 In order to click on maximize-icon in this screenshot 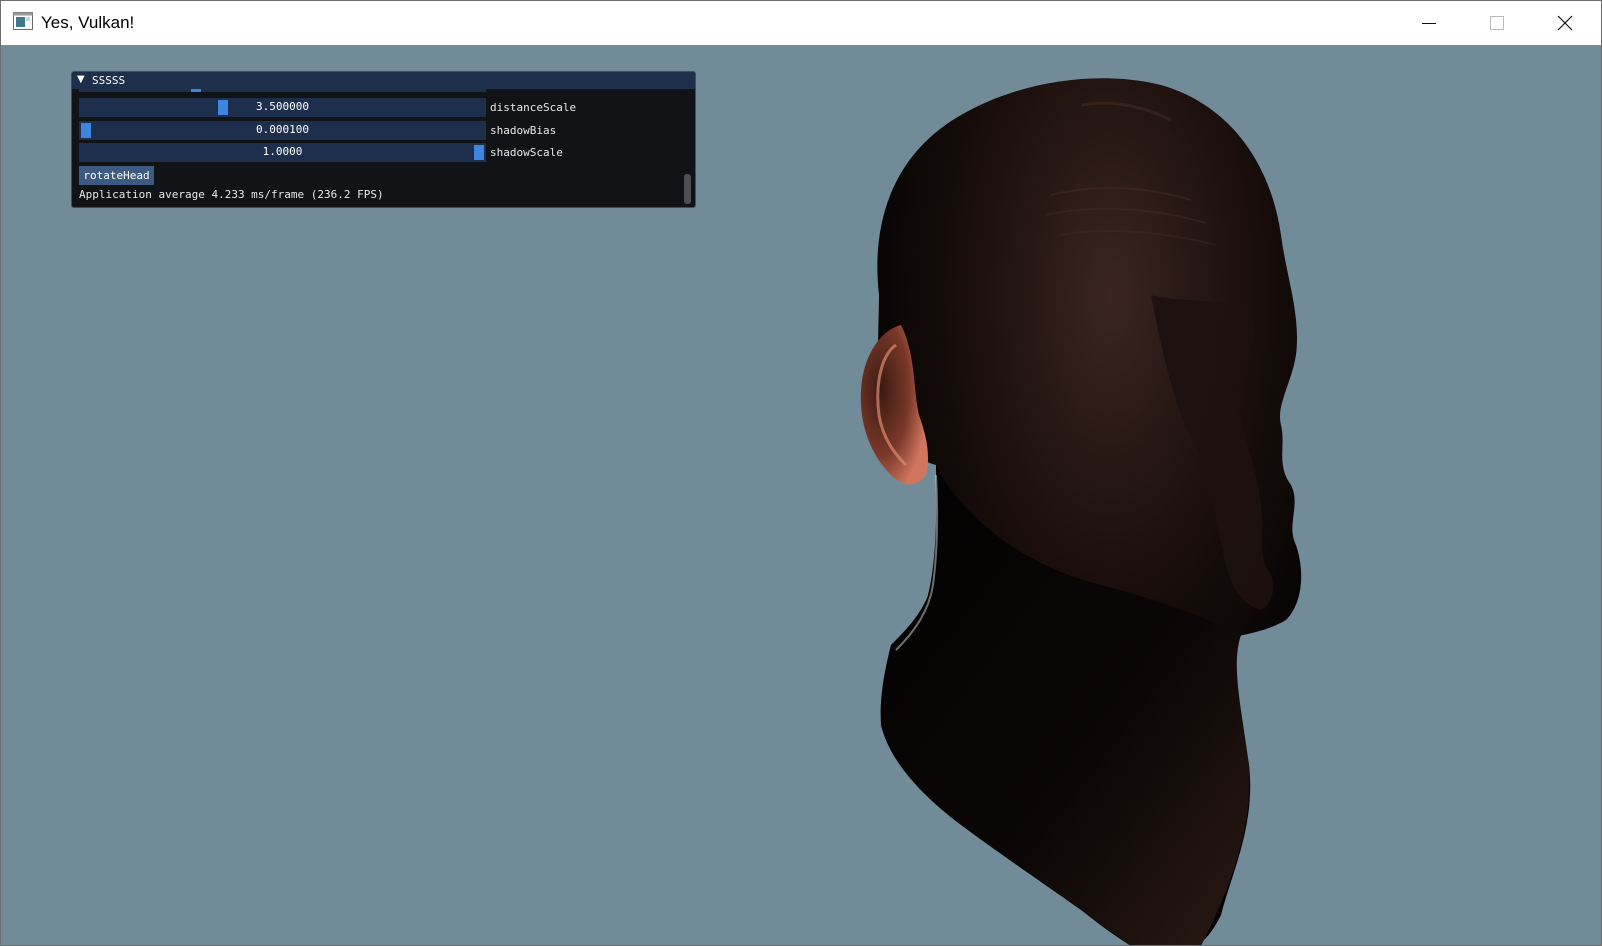, I will do `click(1497, 23)`.